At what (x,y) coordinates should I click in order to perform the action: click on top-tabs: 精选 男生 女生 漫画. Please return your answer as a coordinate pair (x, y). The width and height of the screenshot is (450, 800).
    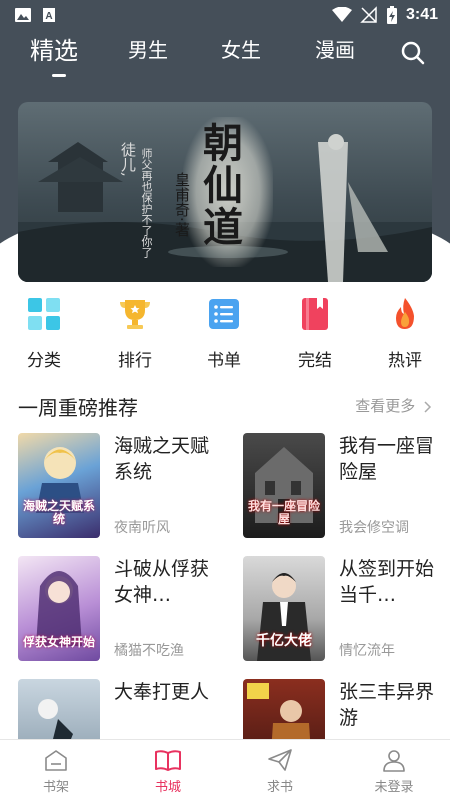
    Looking at the image, I should click on (225, 56).